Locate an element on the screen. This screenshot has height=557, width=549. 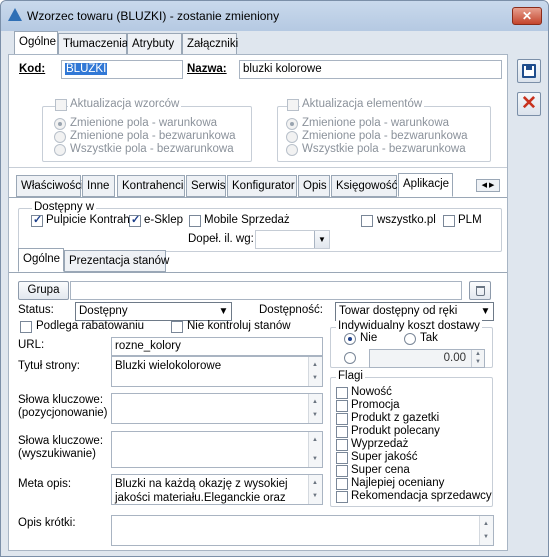
slowa-wysz-label-1: Słowa kluczowe: is located at coordinates (61, 441).